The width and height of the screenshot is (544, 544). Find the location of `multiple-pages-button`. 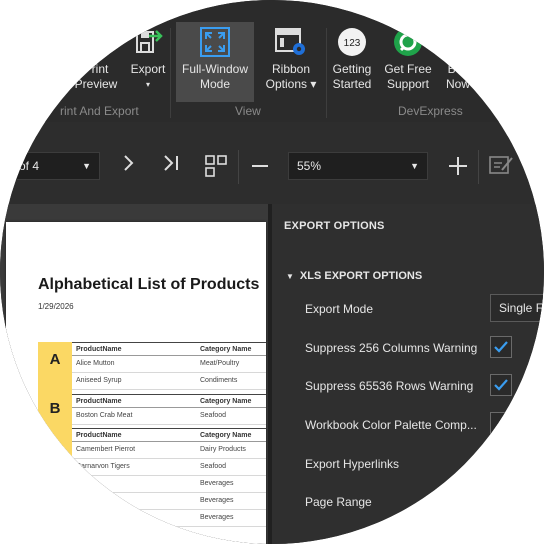

multiple-pages-button is located at coordinates (216, 169).